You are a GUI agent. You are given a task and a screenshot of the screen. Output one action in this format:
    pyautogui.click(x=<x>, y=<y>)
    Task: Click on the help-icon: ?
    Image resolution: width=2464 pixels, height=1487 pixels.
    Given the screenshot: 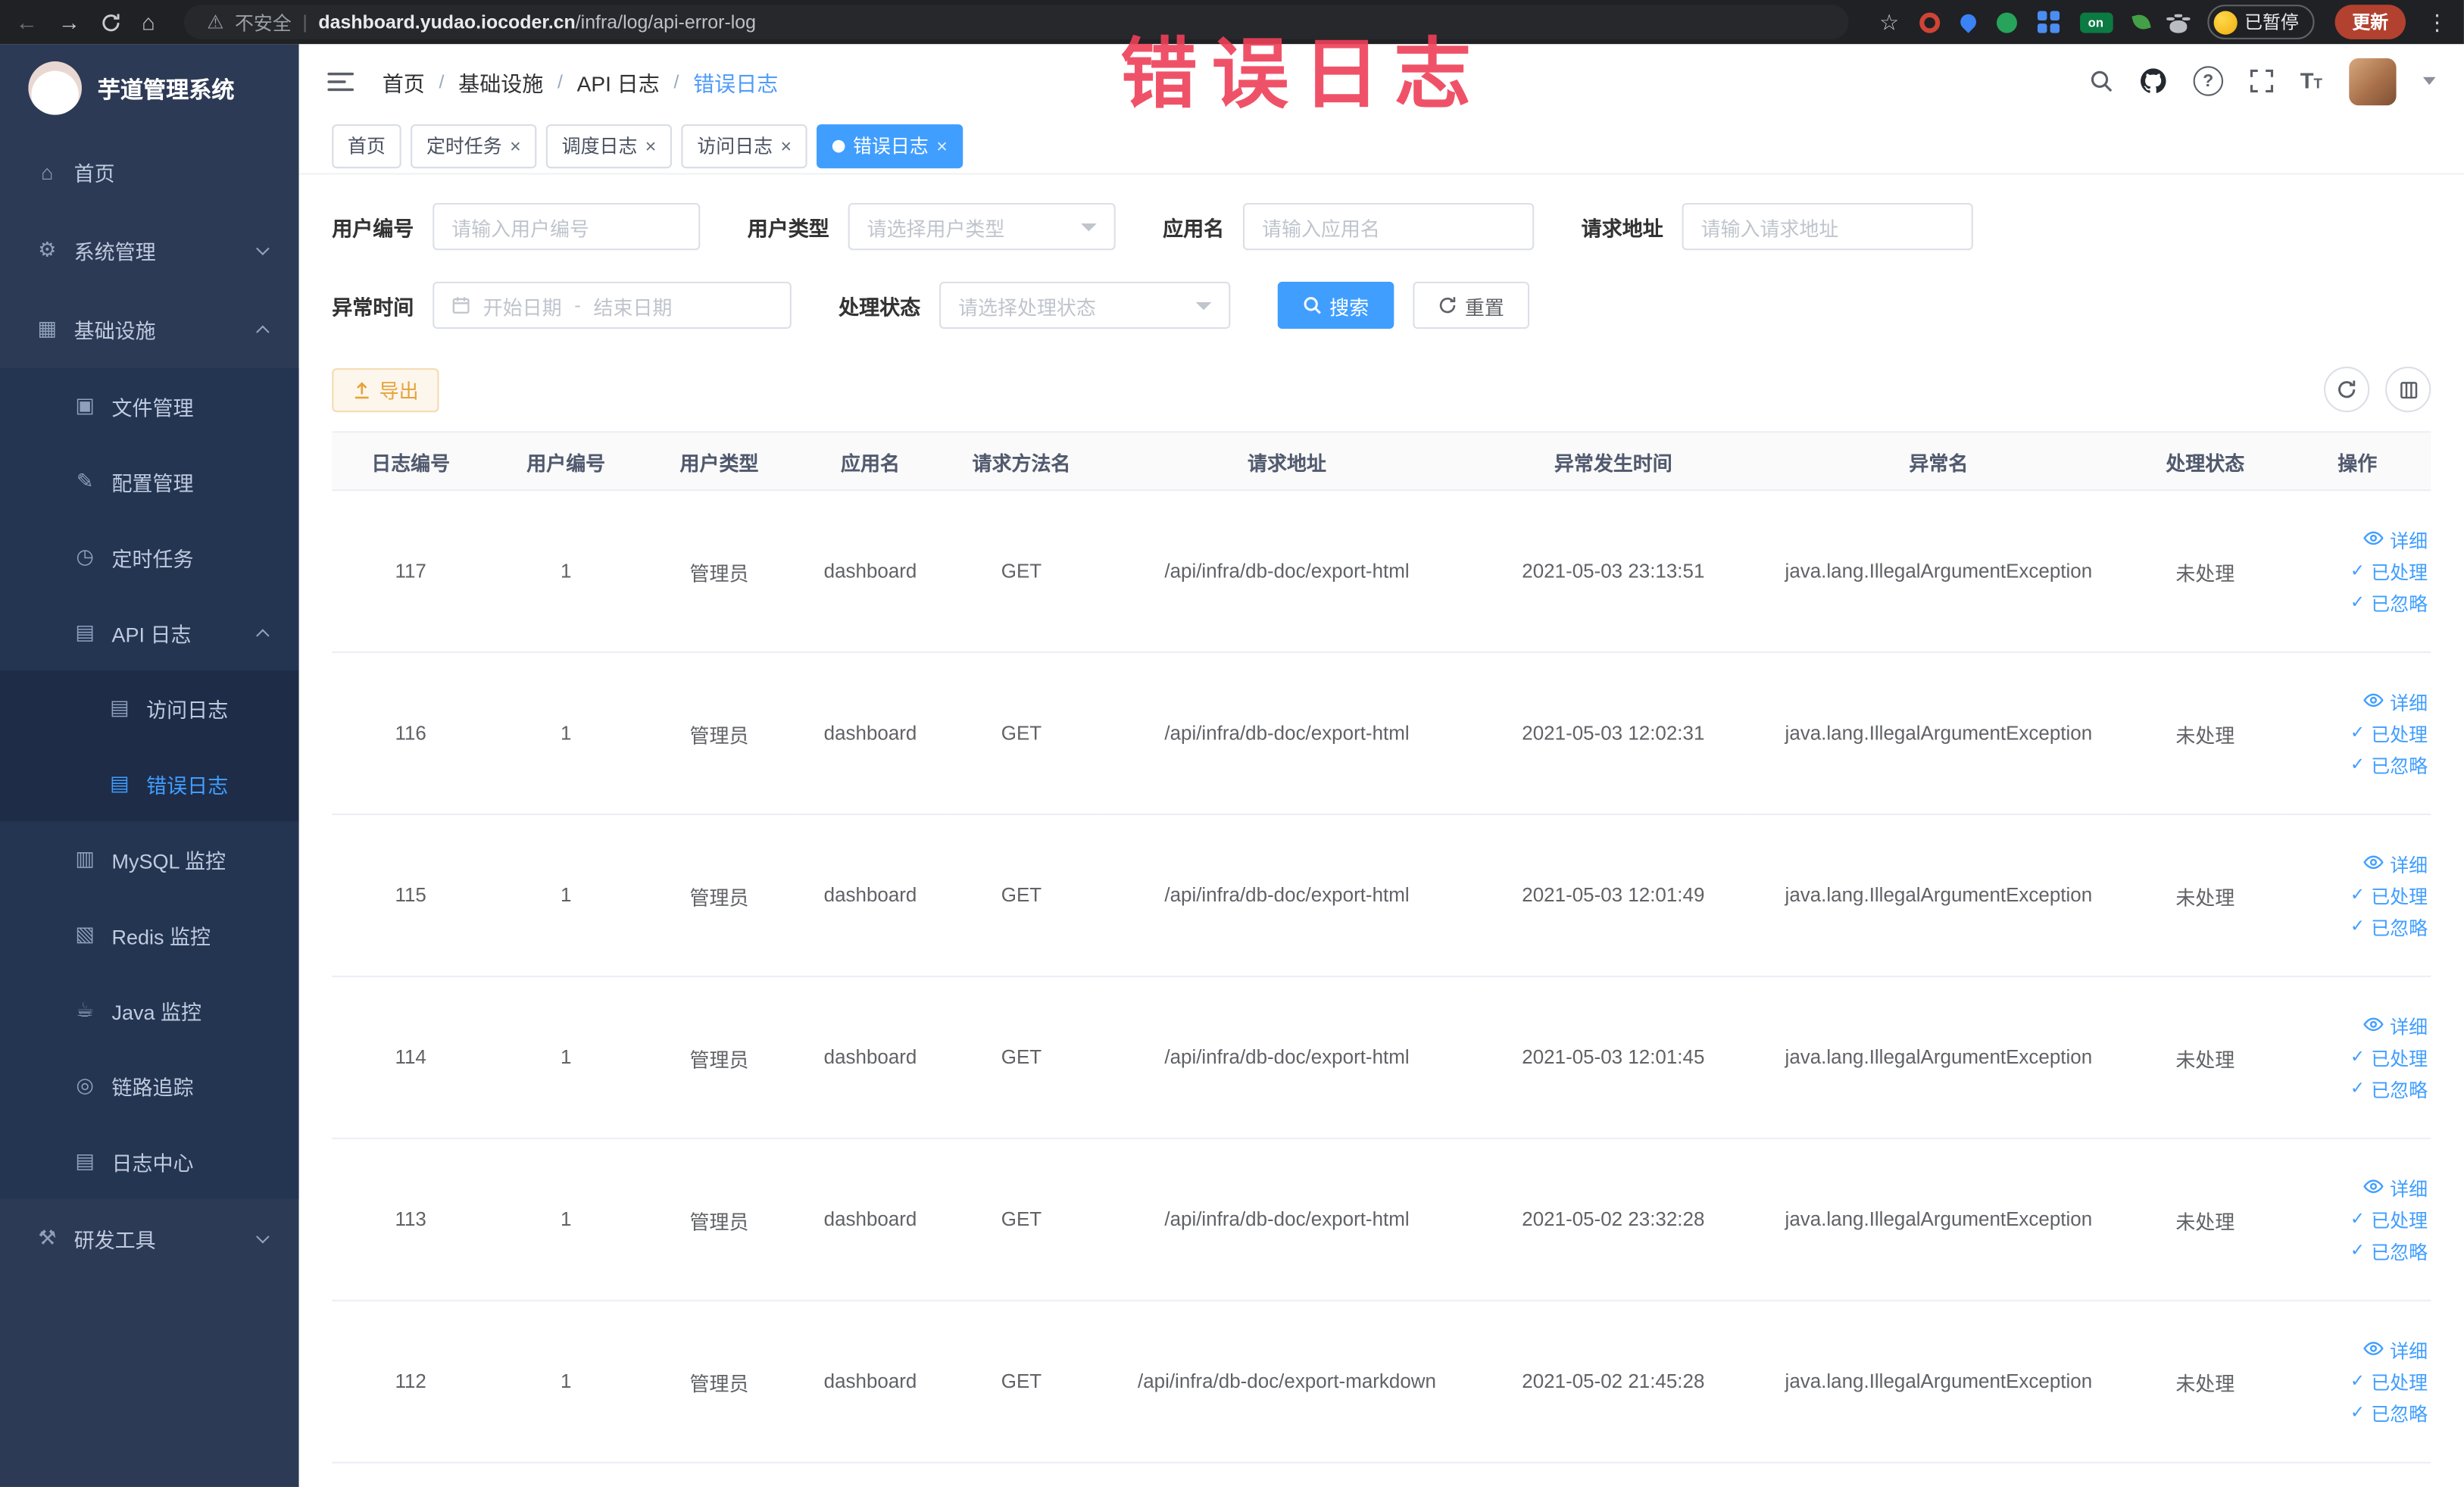 What is the action you would take?
    pyautogui.click(x=2208, y=81)
    